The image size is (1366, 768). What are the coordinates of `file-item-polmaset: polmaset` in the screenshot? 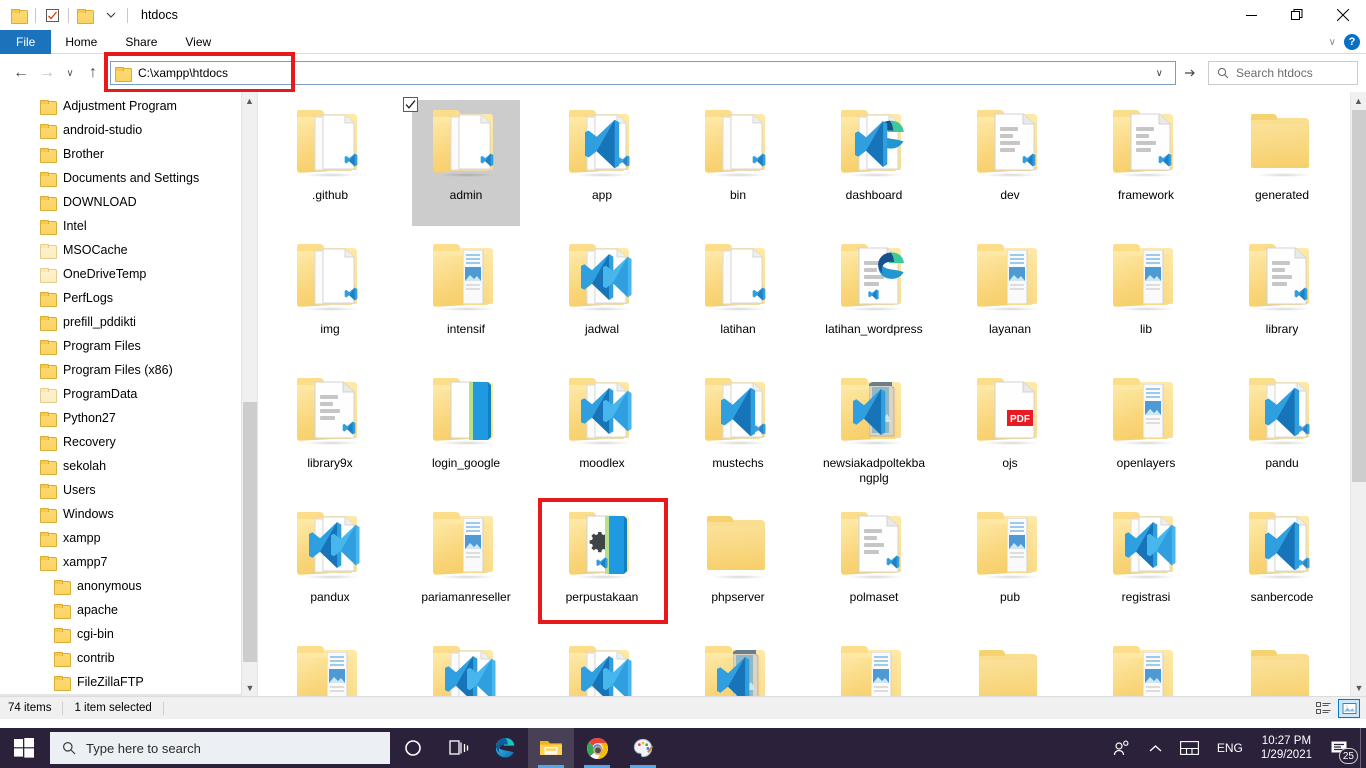 It's located at (874, 563).